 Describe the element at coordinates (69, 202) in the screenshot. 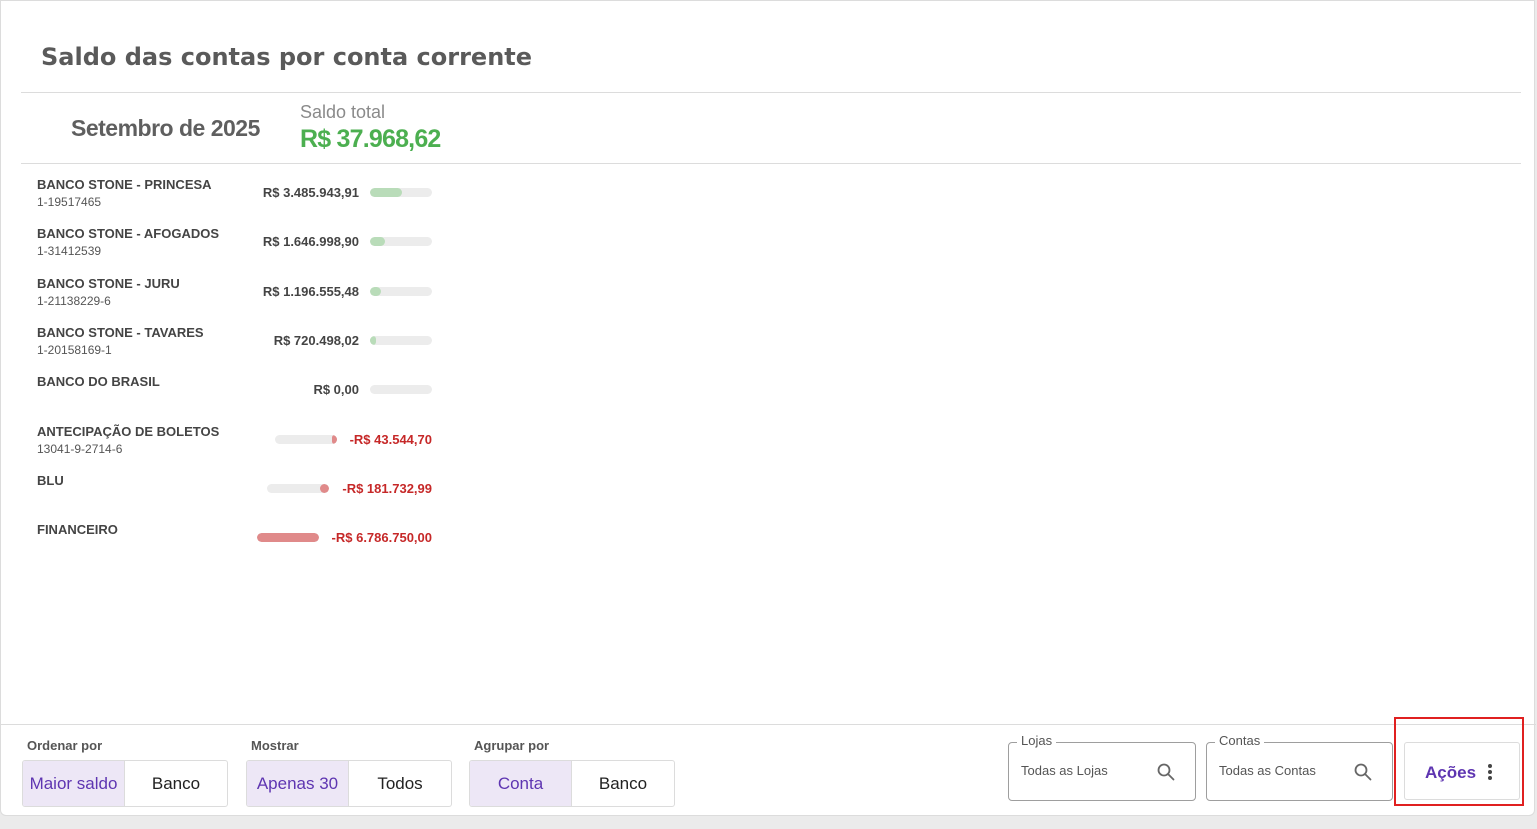

I see `account-number: 1-19517465` at that location.